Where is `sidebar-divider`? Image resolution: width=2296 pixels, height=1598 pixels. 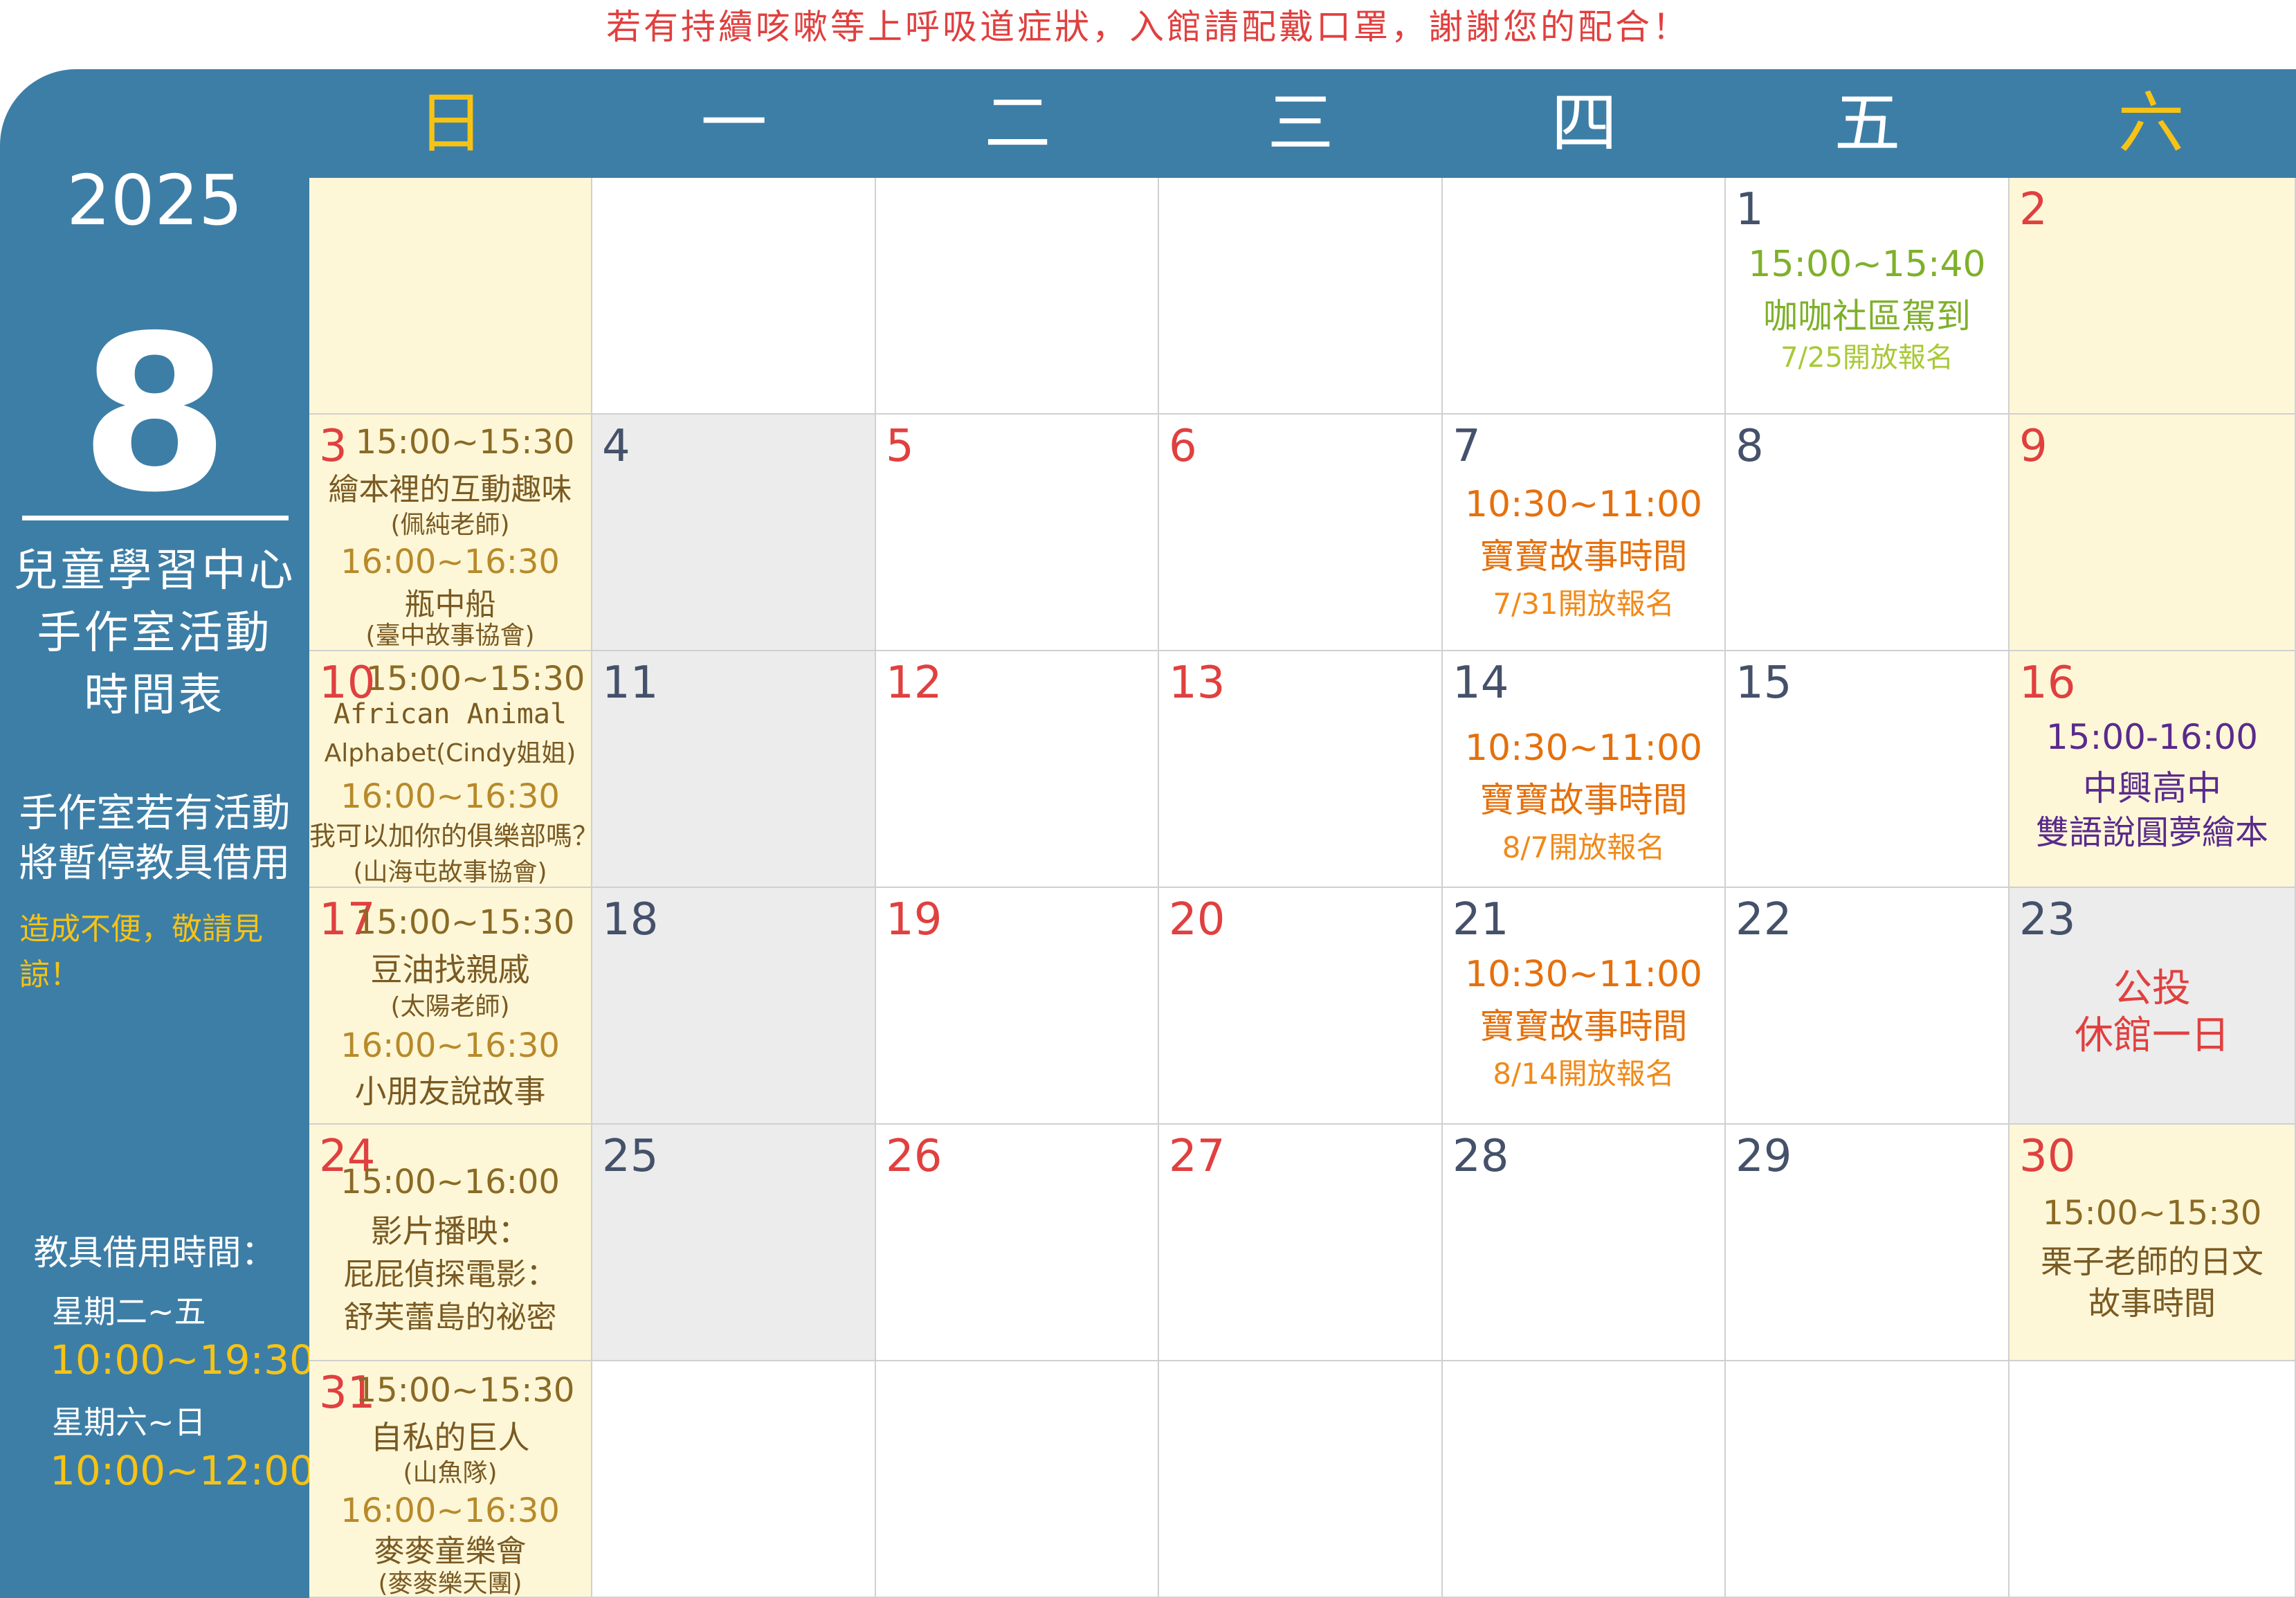
sidebar-divider is located at coordinates (155, 518).